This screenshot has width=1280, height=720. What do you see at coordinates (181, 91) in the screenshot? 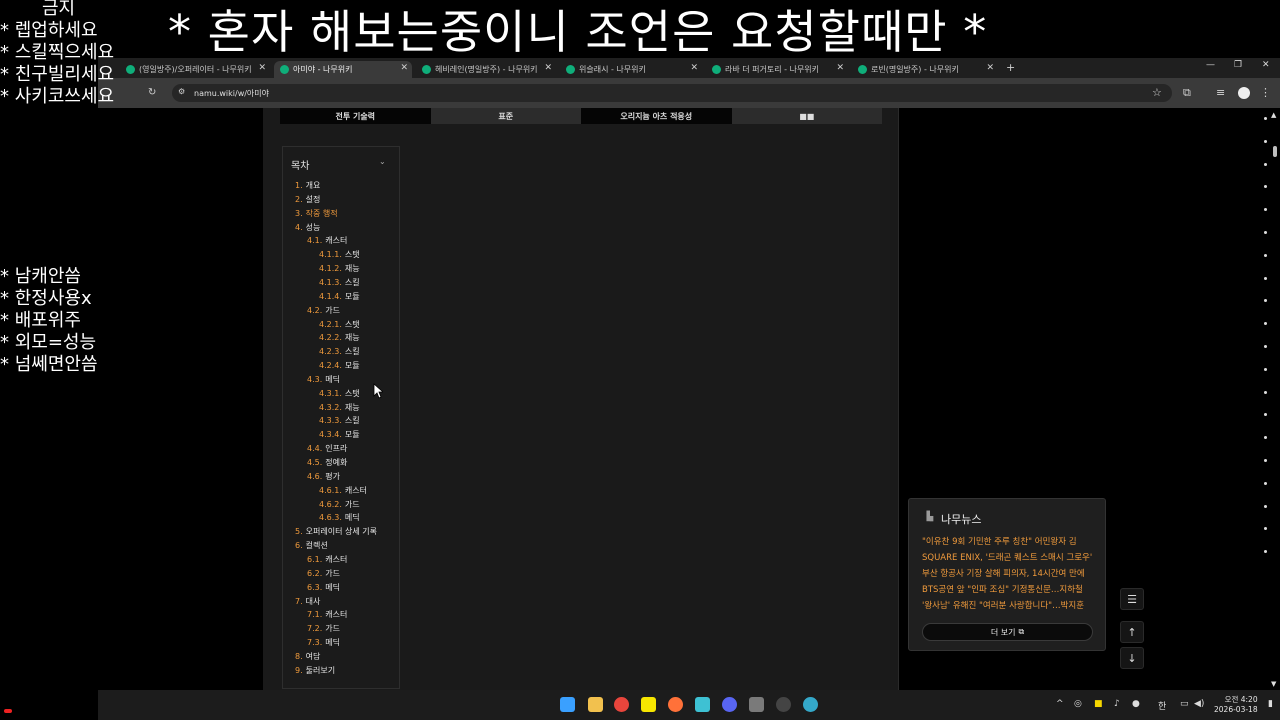
I see `site-info-icon: ⚙` at bounding box center [181, 91].